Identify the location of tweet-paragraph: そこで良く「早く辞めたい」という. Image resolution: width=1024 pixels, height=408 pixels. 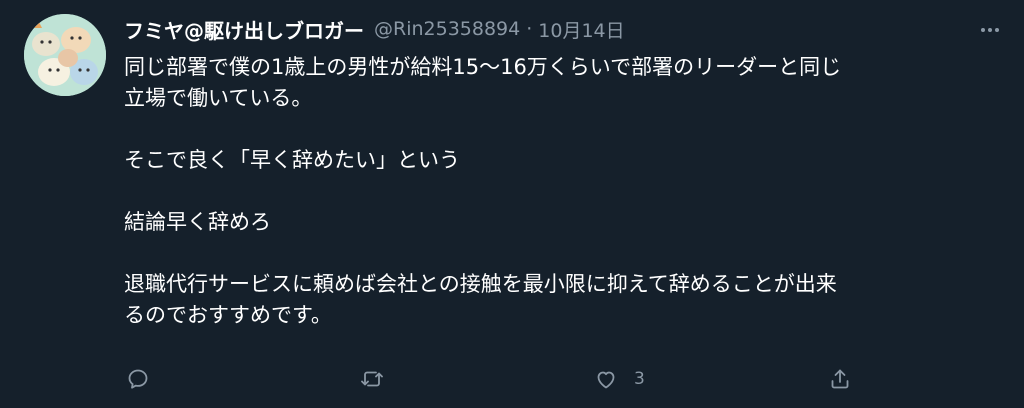
(292, 160).